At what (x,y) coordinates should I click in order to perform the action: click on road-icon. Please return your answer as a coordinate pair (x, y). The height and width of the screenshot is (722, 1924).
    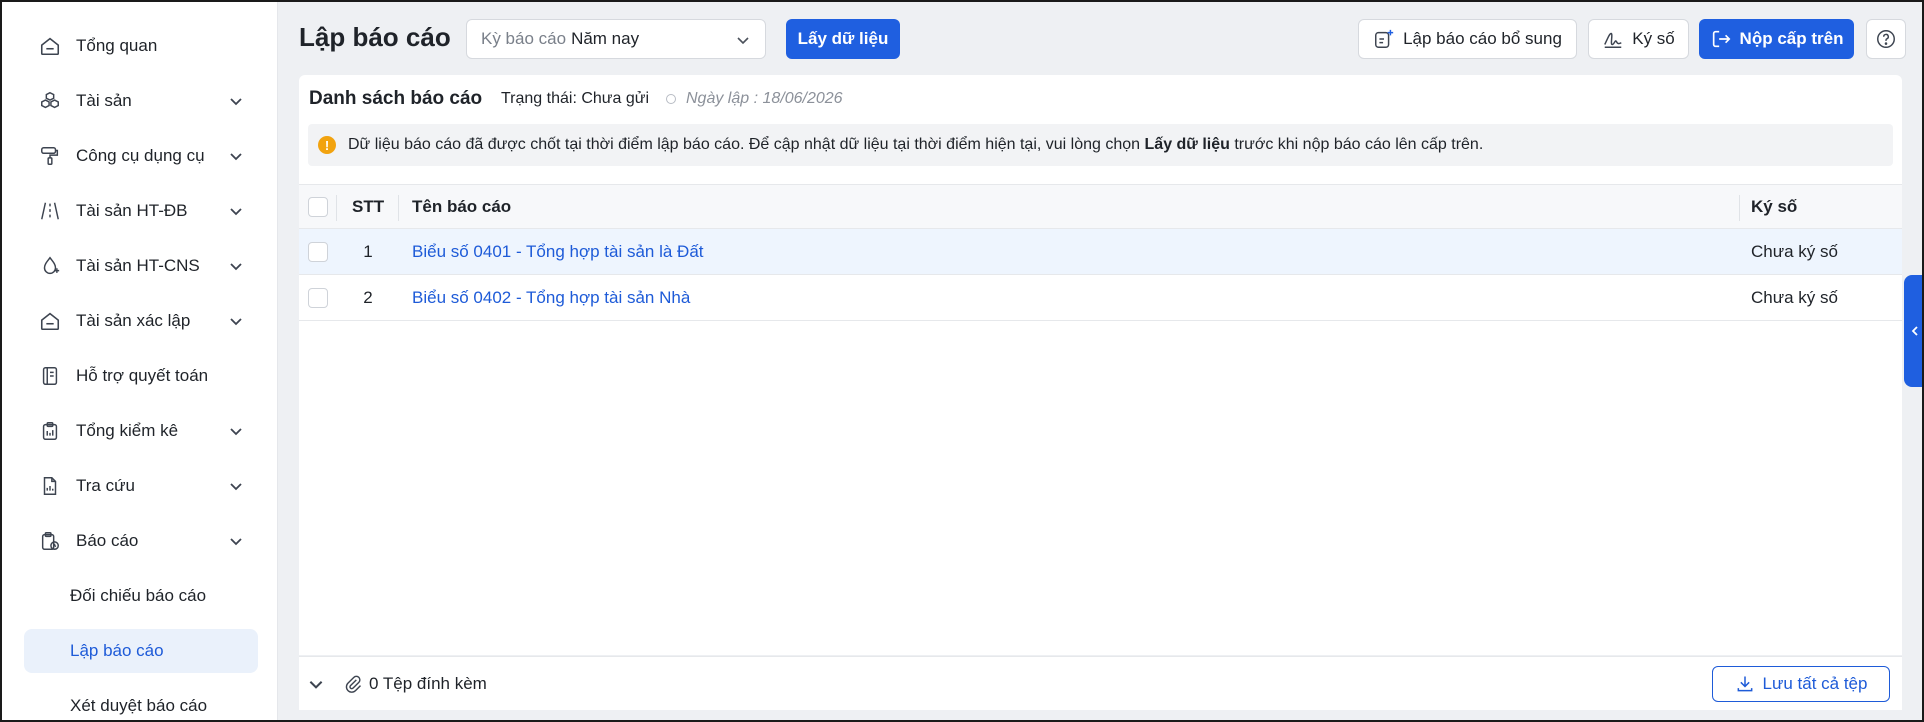
    Looking at the image, I should click on (50, 211).